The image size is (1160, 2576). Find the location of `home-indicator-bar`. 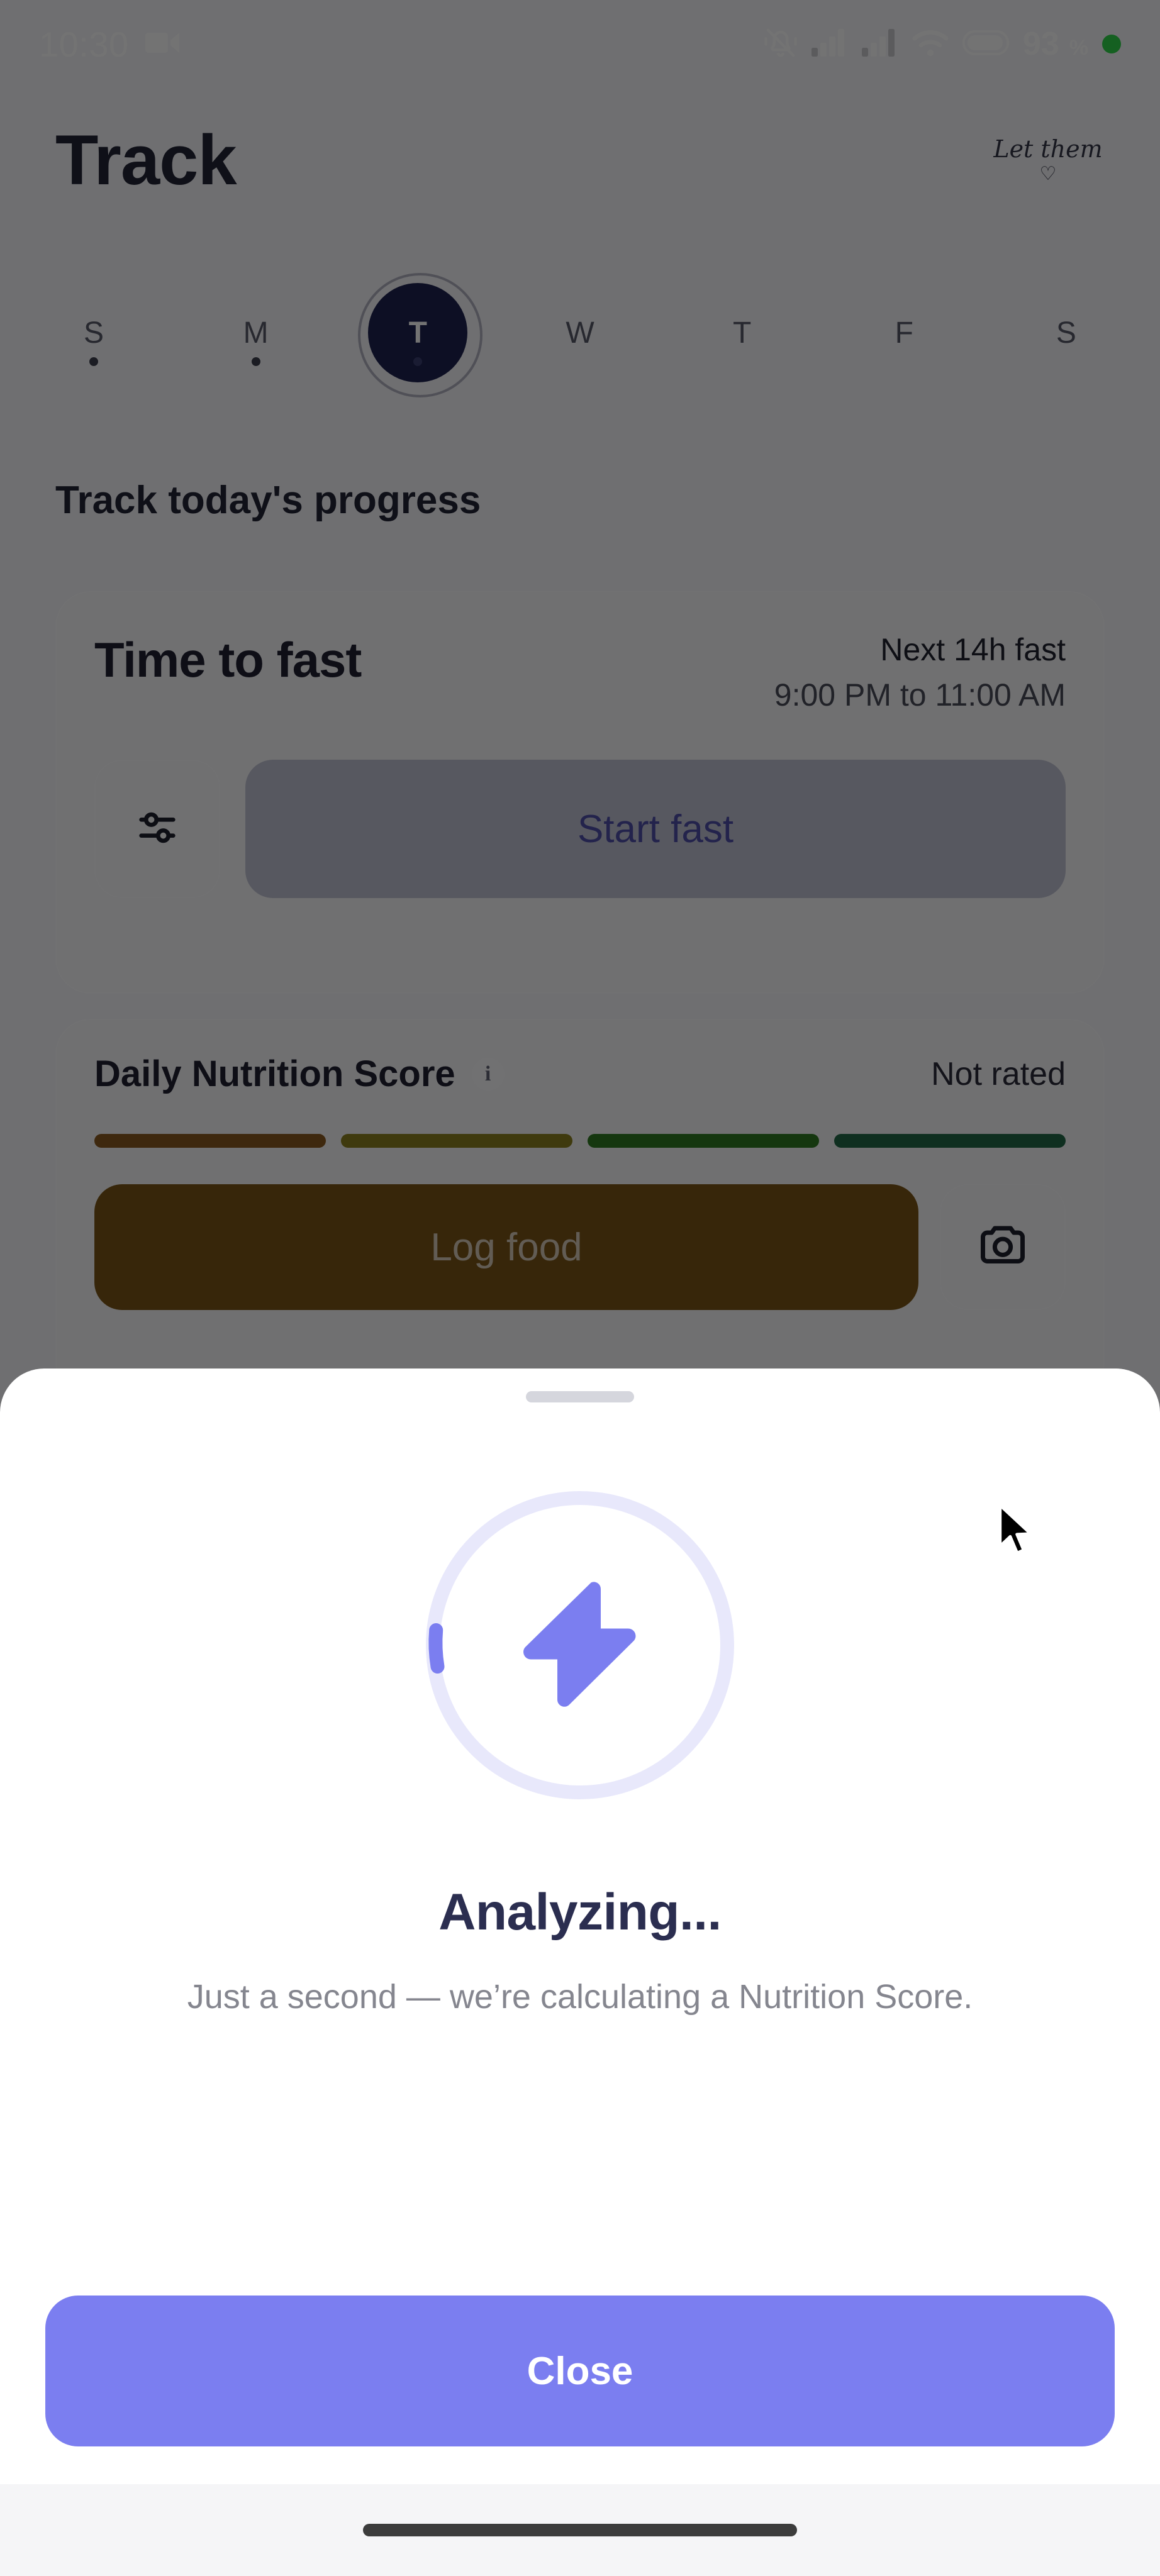

home-indicator-bar is located at coordinates (580, 2530).